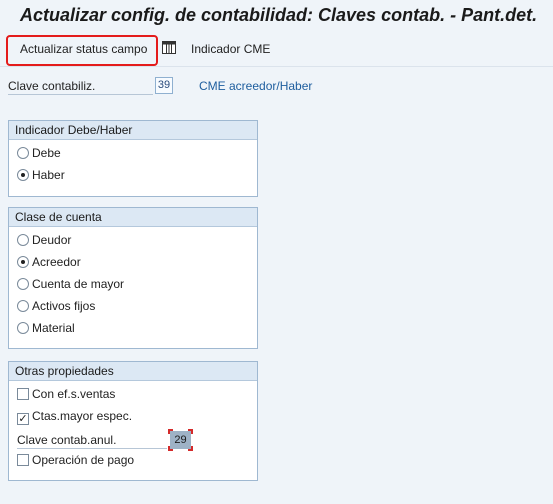 This screenshot has width=553, height=504. I want to click on reversal-key-label: Clave contab.anul., so click(92, 440).